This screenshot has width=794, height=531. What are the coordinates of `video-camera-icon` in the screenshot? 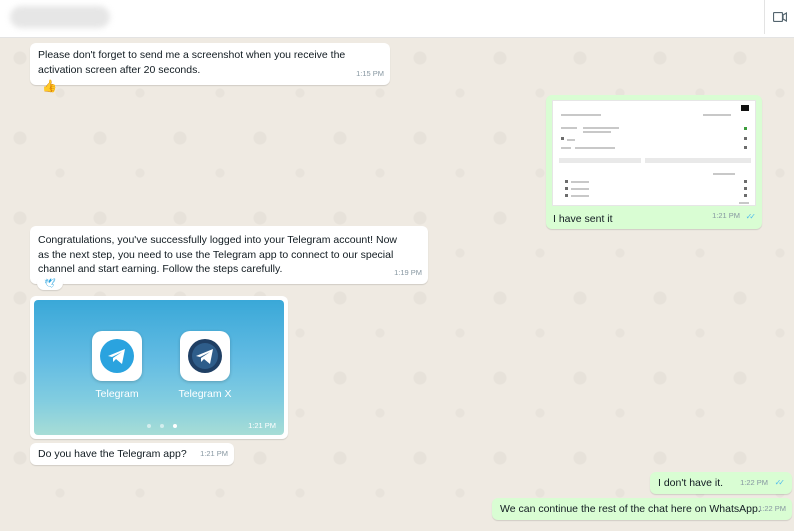 It's located at (779, 17).